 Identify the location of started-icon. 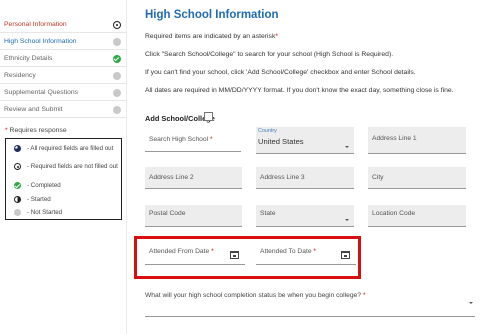
(17, 199).